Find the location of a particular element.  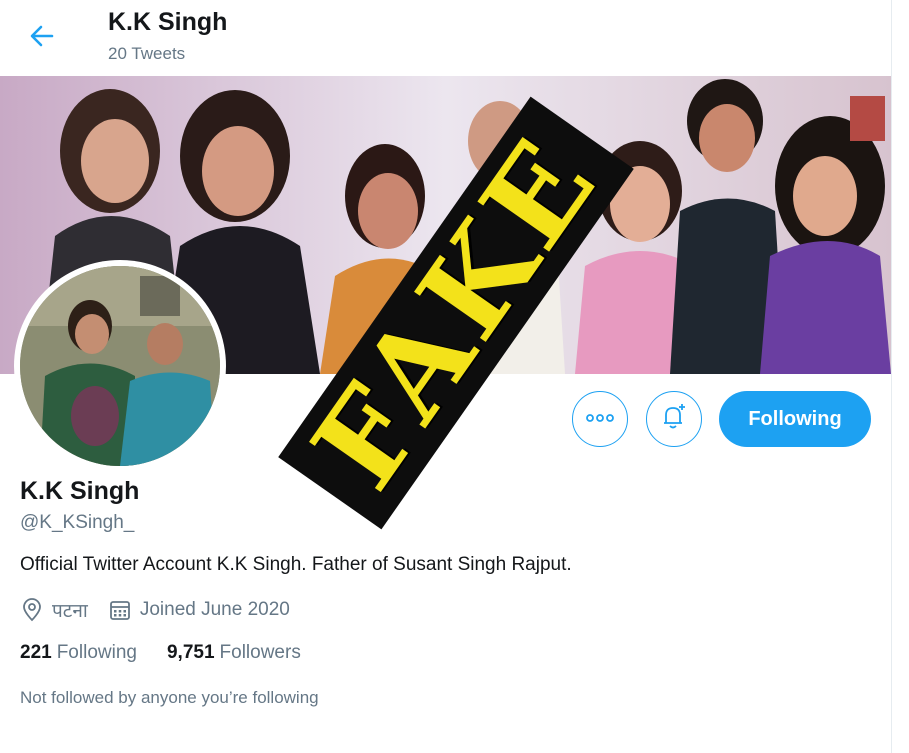

avatar is located at coordinates (120, 366).